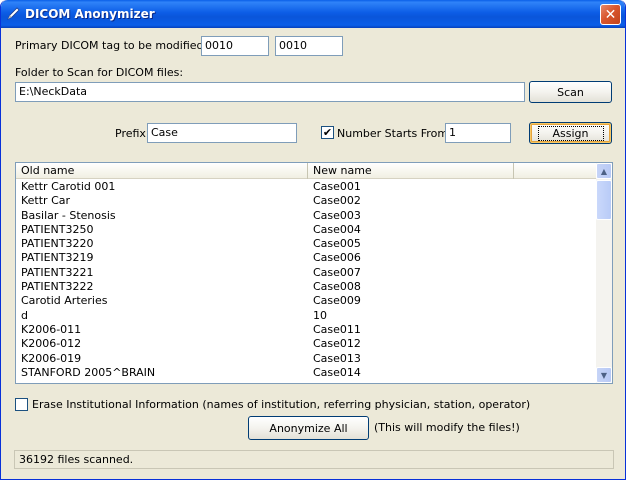 This screenshot has height=480, width=626. Describe the element at coordinates (337, 301) in the screenshot. I see `new-name-cell: Case009` at that location.